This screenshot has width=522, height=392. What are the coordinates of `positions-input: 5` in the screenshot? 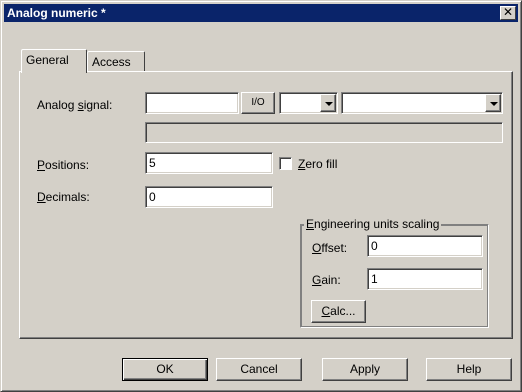 It's located at (209, 163).